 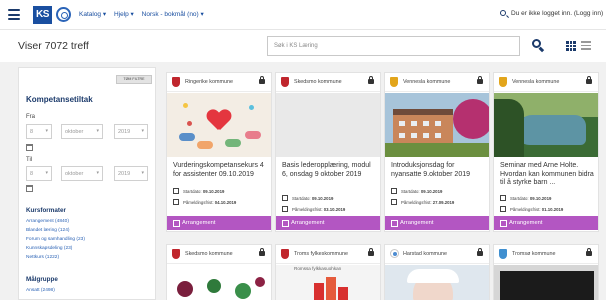 I want to click on deadline-value: 27.09.2019, so click(x=443, y=202).